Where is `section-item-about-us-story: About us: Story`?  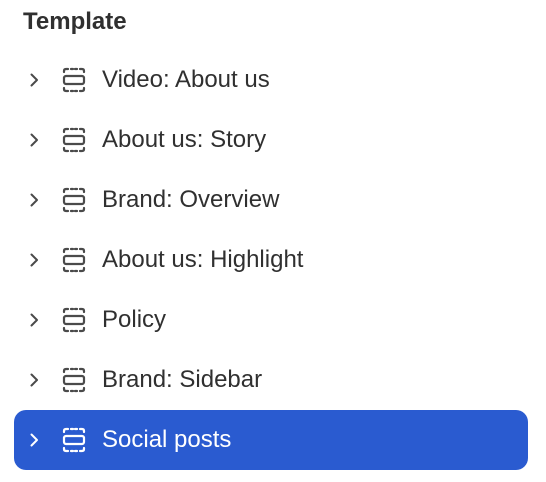 section-item-about-us-story: About us: Story is located at coordinates (271, 140).